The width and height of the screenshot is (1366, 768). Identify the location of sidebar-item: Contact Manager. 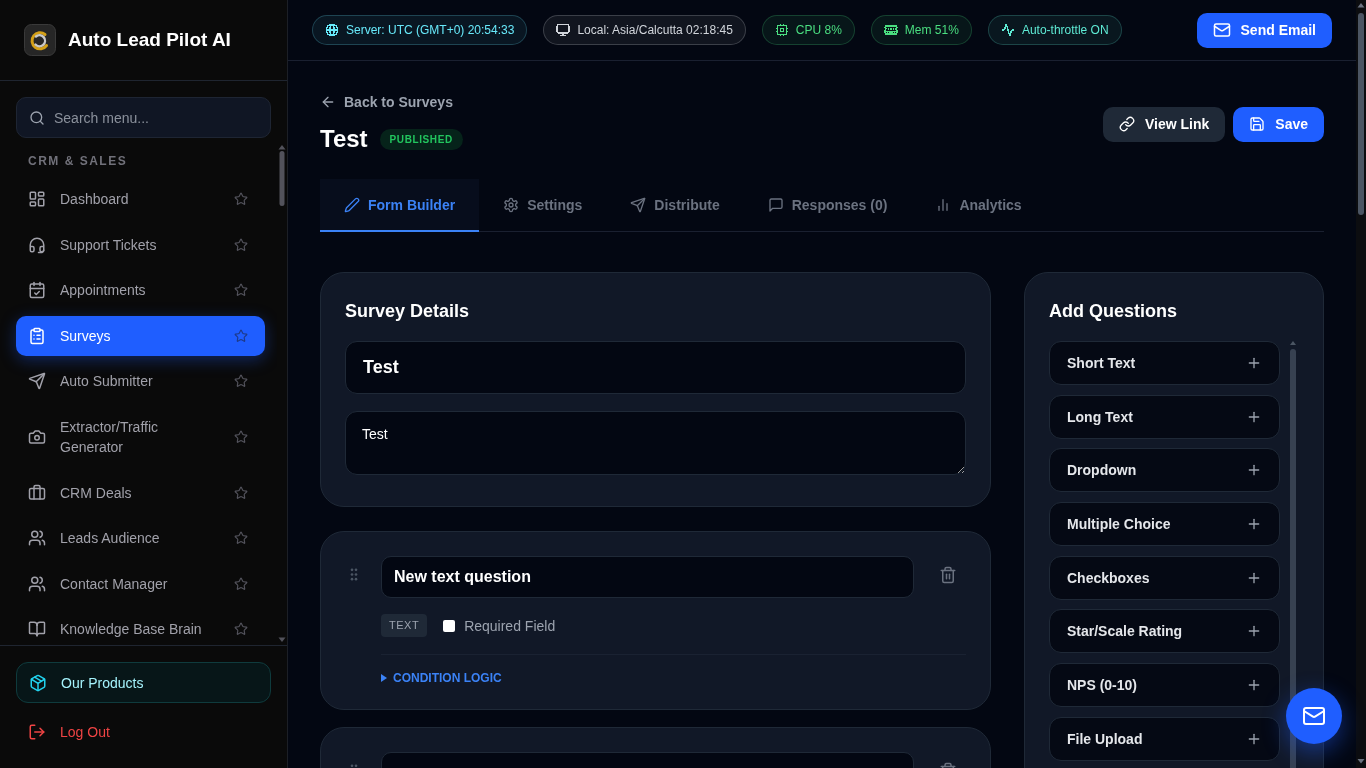
(140, 583).